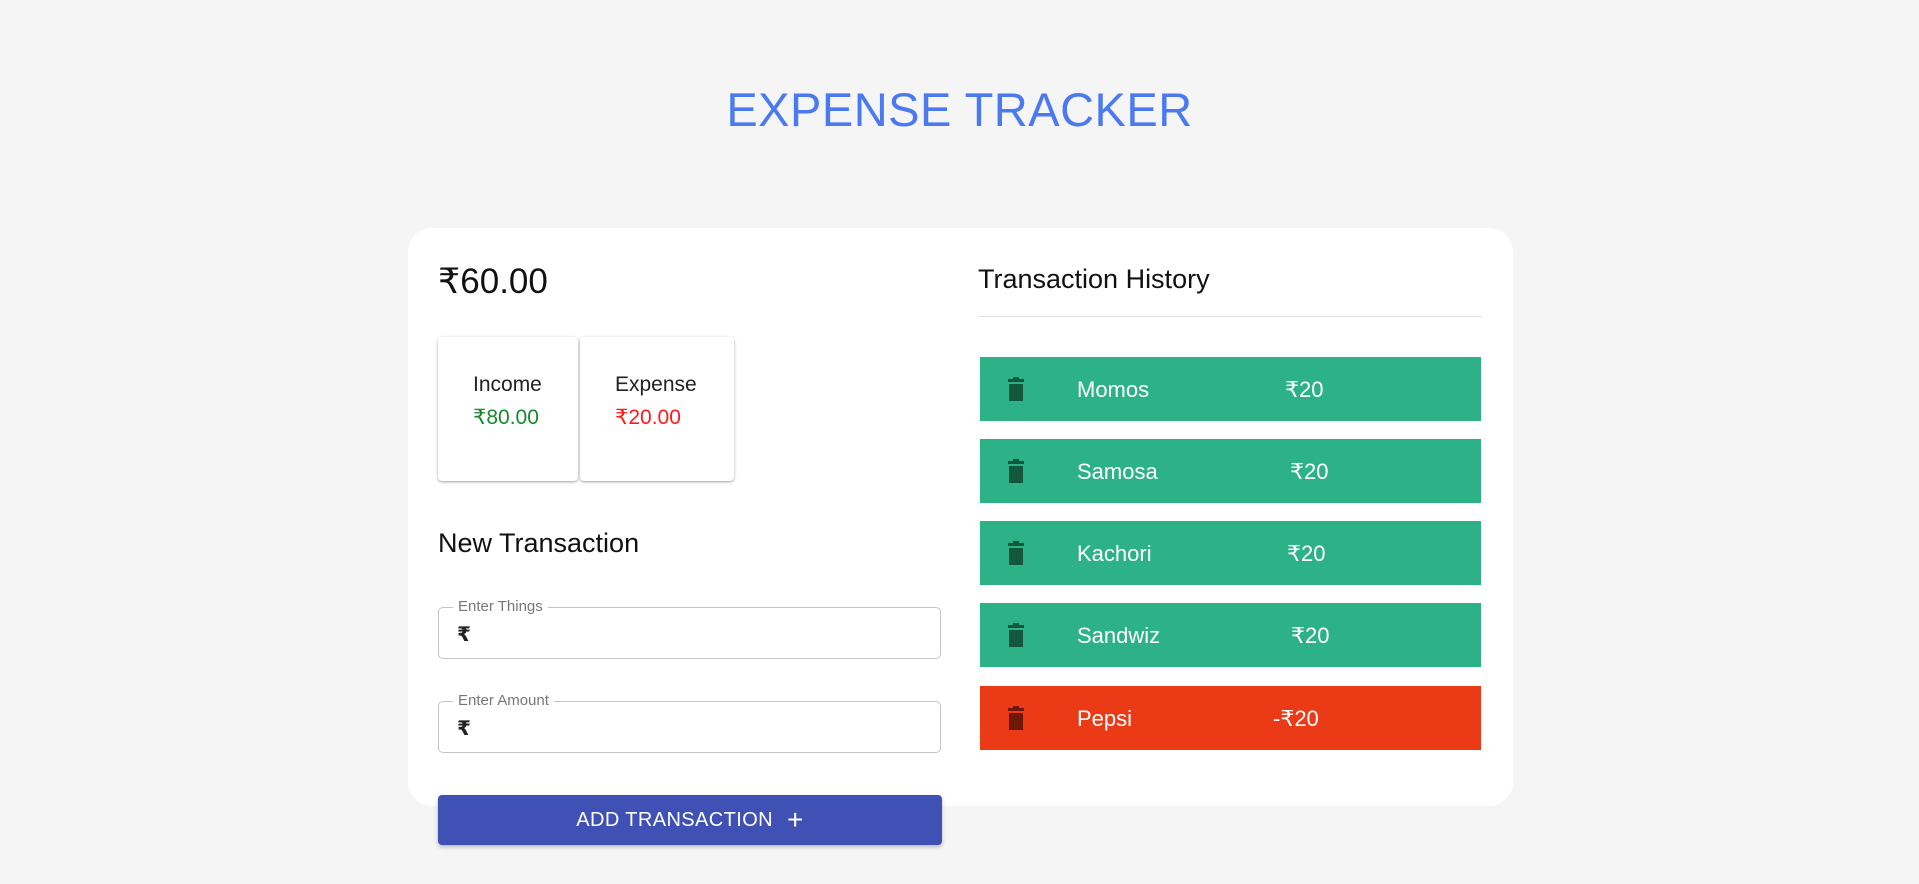 Image resolution: width=1919 pixels, height=884 pixels. What do you see at coordinates (1230, 471) in the screenshot?
I see `transaction-row: Samosa ₹20` at bounding box center [1230, 471].